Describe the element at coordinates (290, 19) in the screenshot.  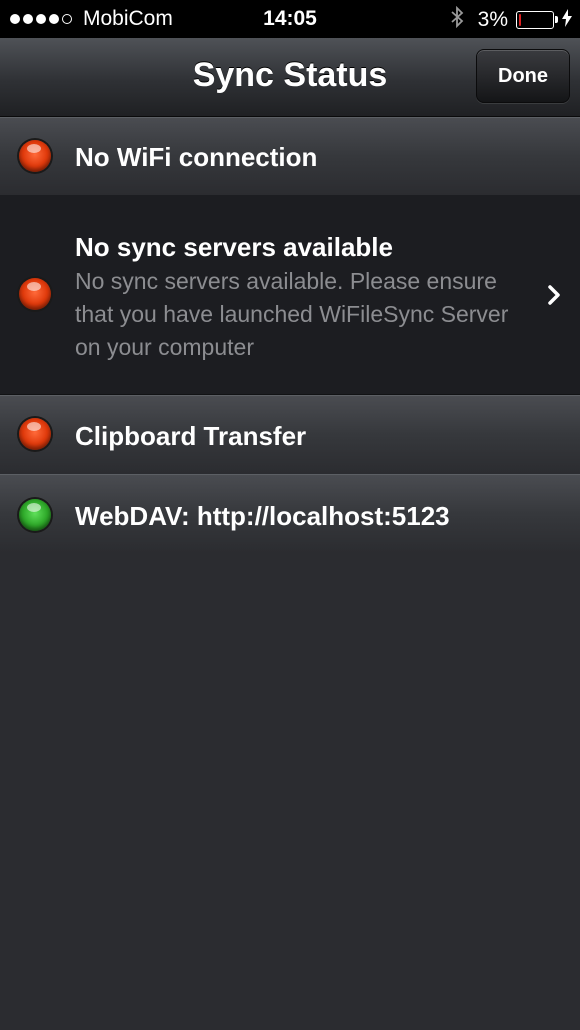
I see `status-bar: MobiCom 14:05 3%` at that location.